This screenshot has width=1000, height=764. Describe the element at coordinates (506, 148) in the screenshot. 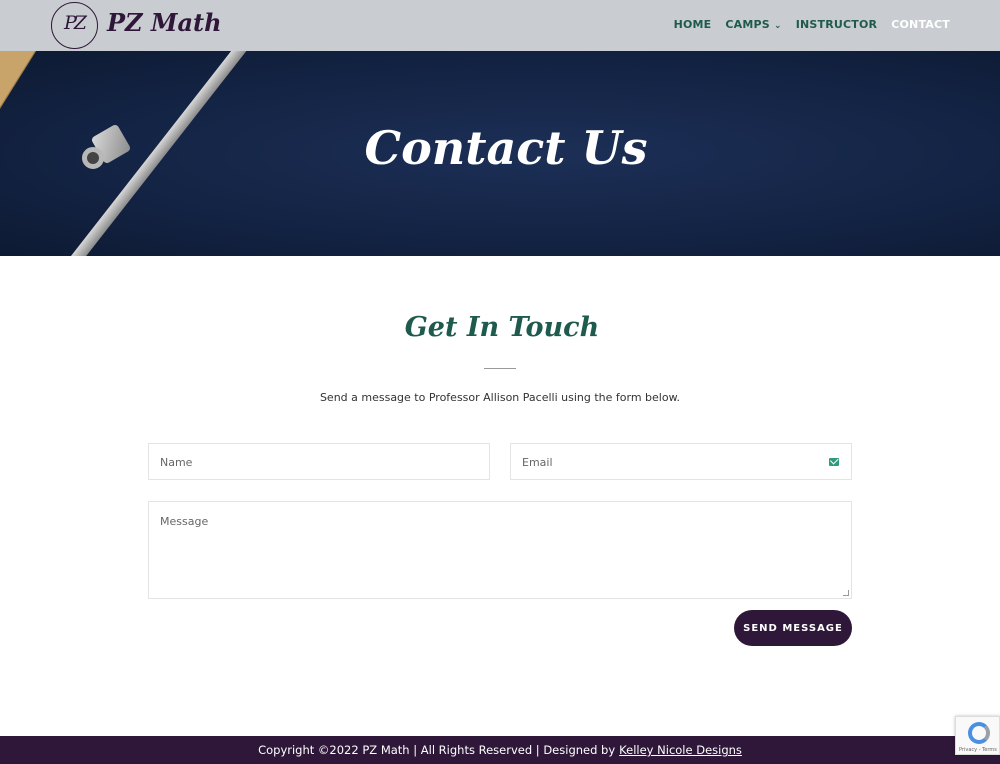

I see `page-title: Contact Us` at that location.